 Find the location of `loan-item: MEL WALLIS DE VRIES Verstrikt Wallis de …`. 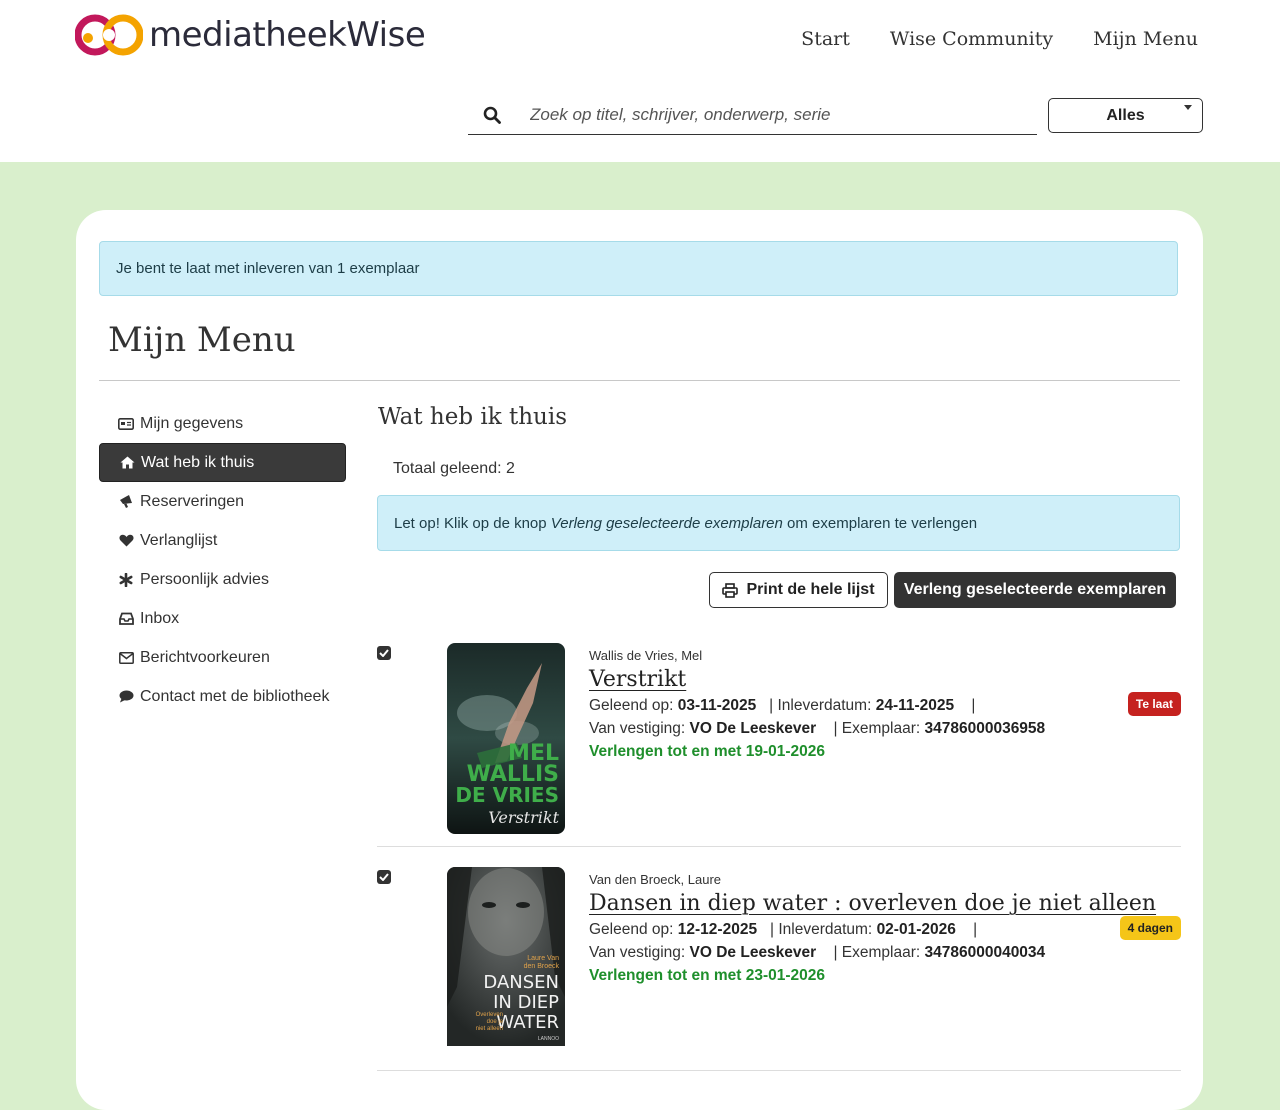

loan-item: MEL WALLIS DE VRIES Verstrikt Wallis de … is located at coordinates (779, 740).